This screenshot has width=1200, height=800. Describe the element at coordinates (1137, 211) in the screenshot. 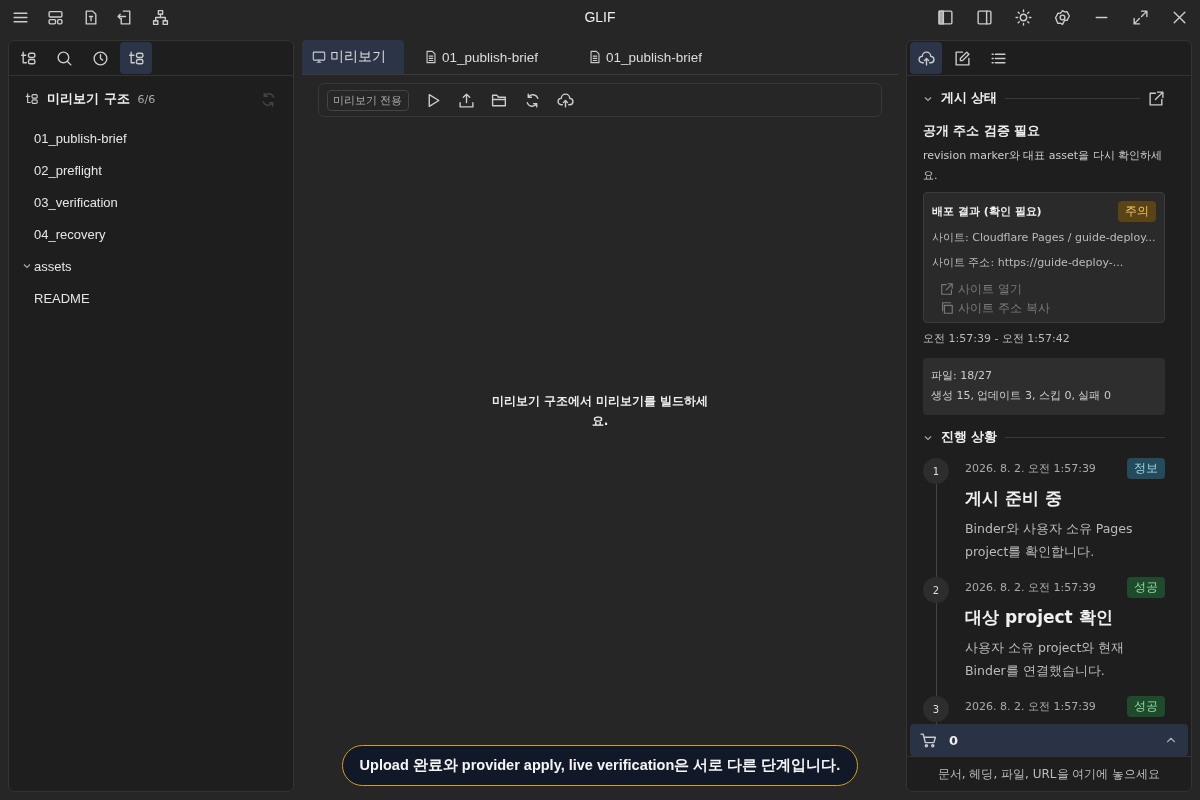

I see `status-badge: 주의` at that location.